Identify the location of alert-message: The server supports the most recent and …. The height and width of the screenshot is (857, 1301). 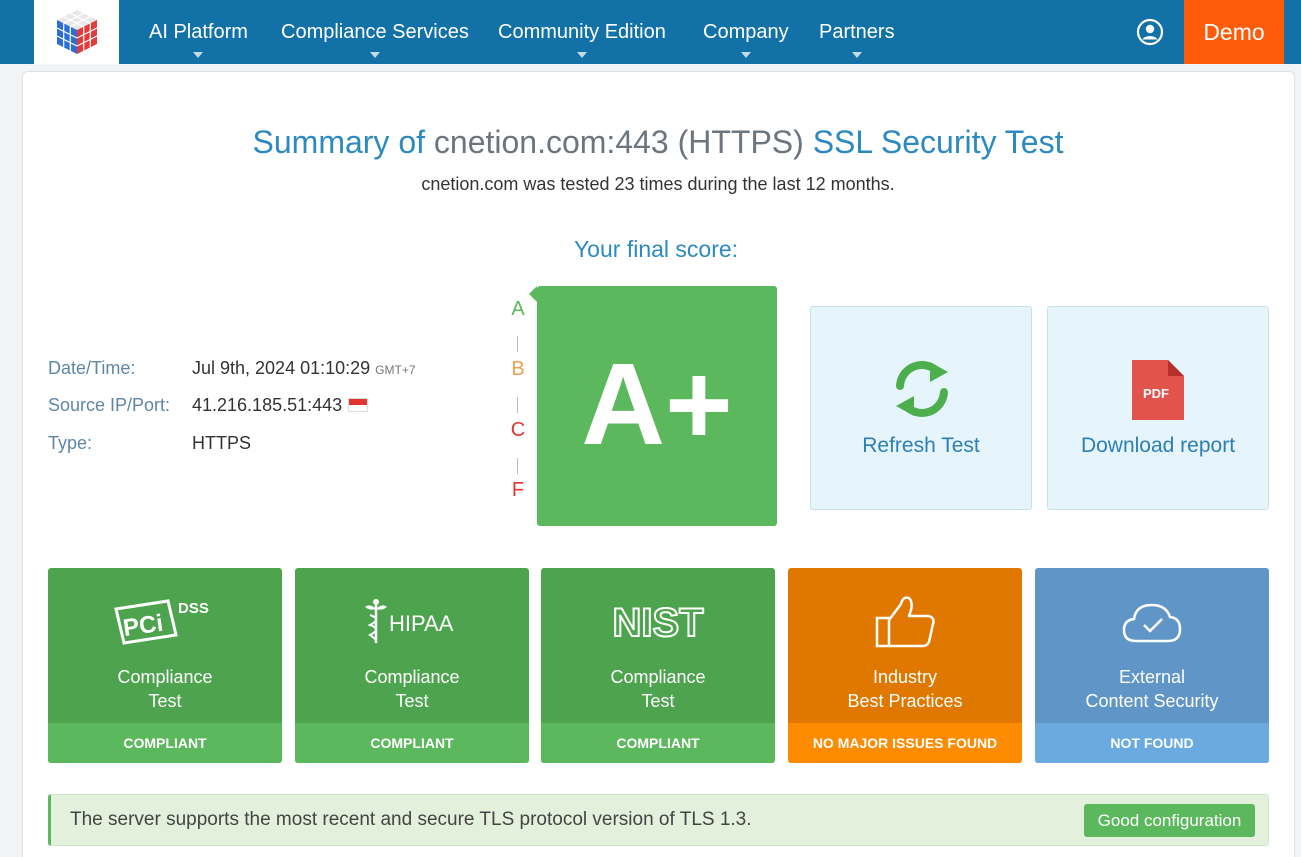
(411, 819).